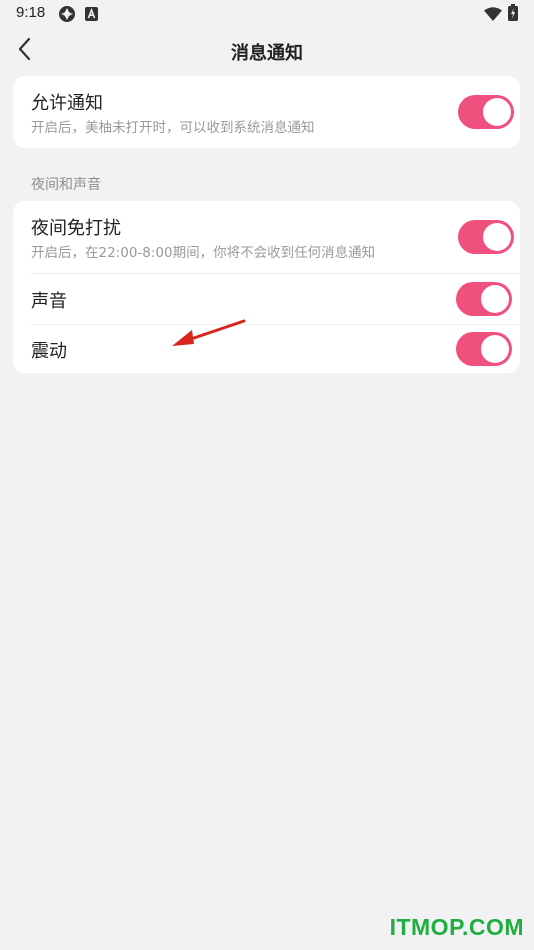  What do you see at coordinates (513, 14) in the screenshot?
I see `battery-icon` at bounding box center [513, 14].